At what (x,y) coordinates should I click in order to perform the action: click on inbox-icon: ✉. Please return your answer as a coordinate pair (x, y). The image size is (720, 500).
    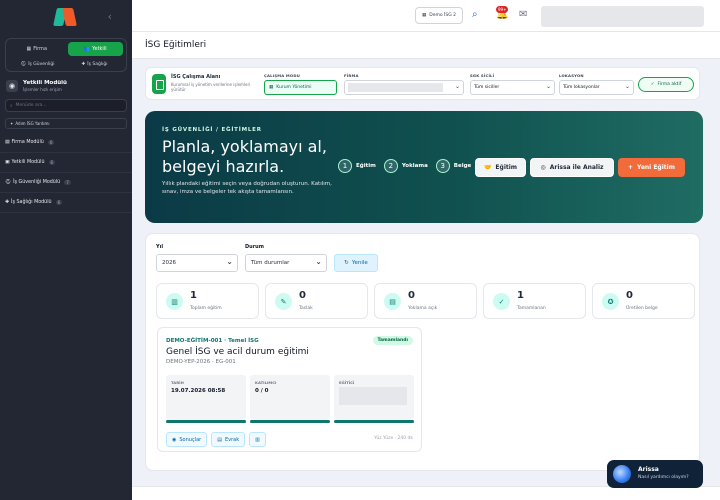
    Looking at the image, I should click on (523, 14).